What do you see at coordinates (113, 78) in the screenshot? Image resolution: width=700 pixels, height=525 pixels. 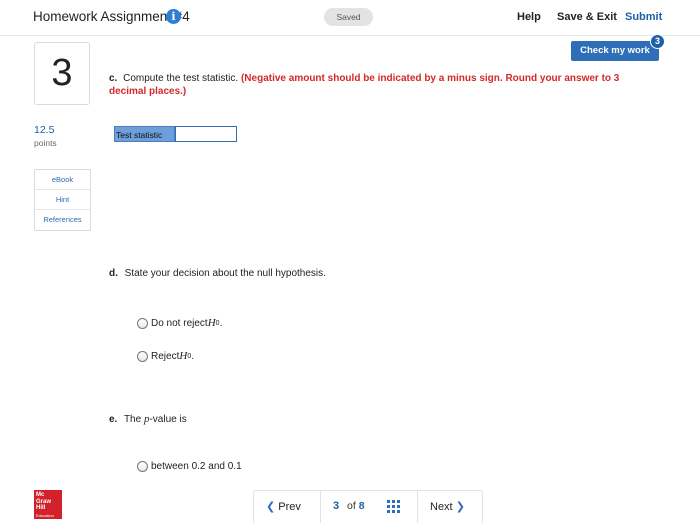 I see `part-c-label: c.` at bounding box center [113, 78].